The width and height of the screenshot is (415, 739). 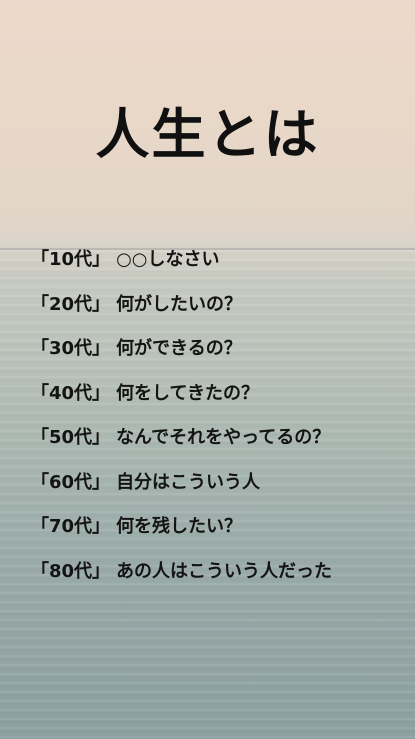 I want to click on age-label: 「70代」, so click(x=71, y=527).